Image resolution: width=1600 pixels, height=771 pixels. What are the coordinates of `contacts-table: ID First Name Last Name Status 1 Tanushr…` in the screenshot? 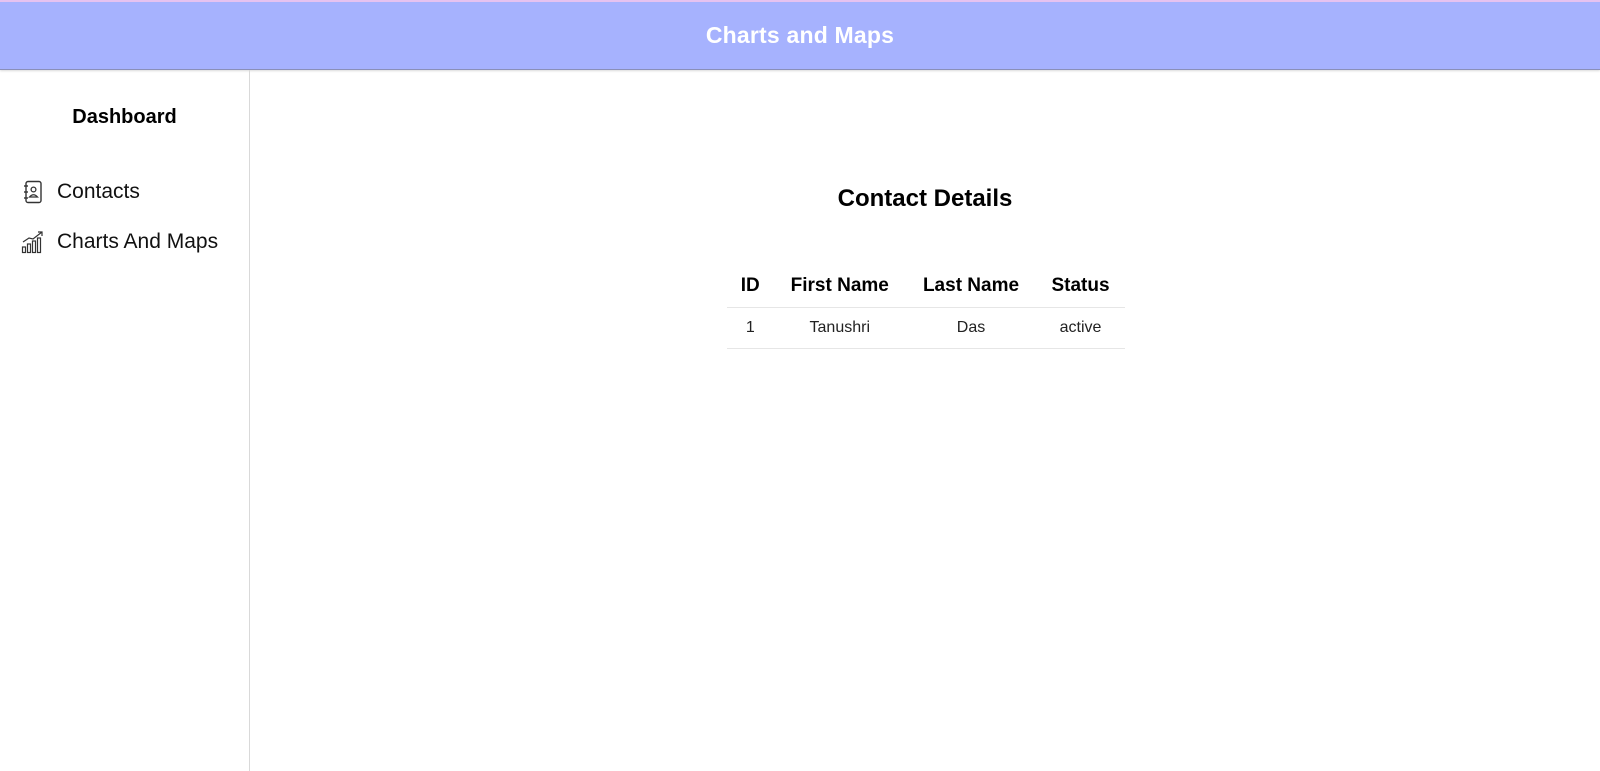 It's located at (926, 307).